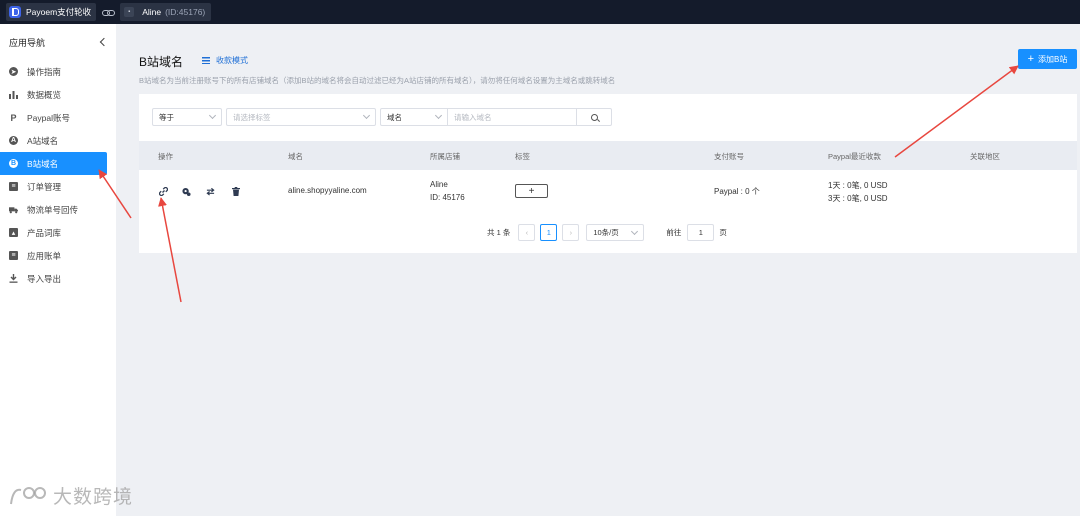  I want to click on page-suffix: 页, so click(723, 232).